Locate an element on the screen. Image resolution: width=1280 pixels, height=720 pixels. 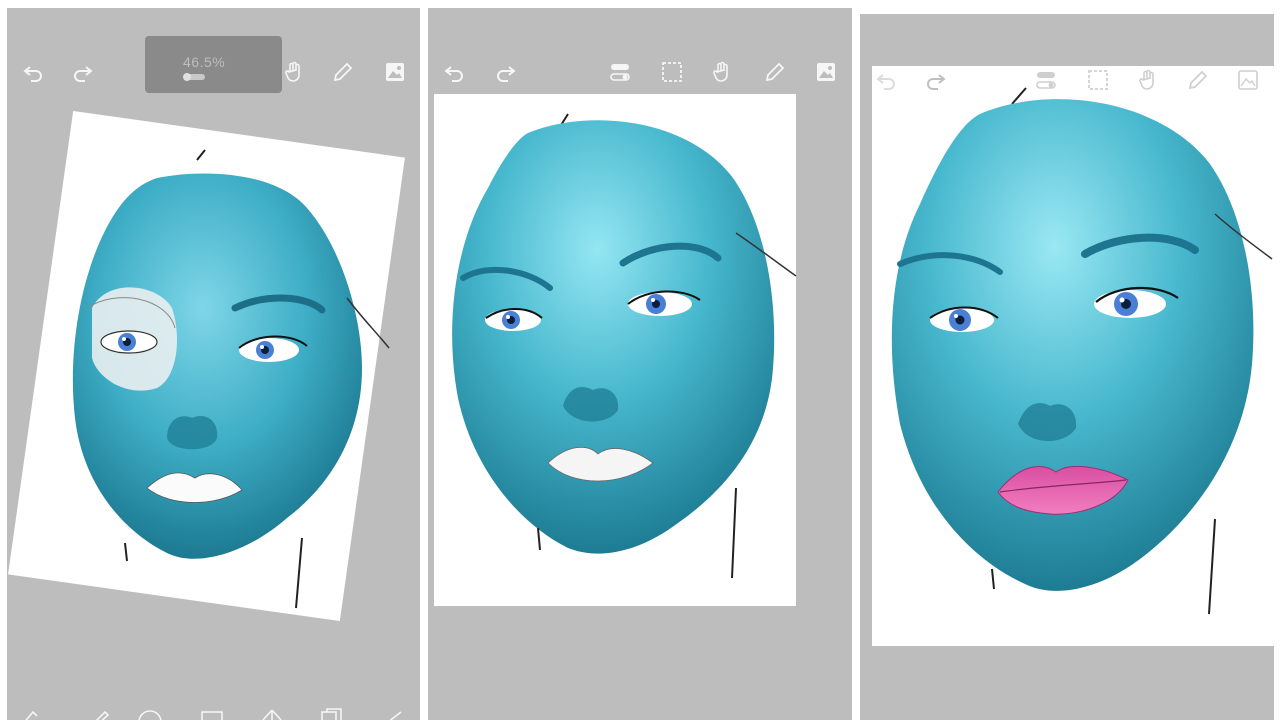
brush-settings-button is located at coordinates (33, 713).